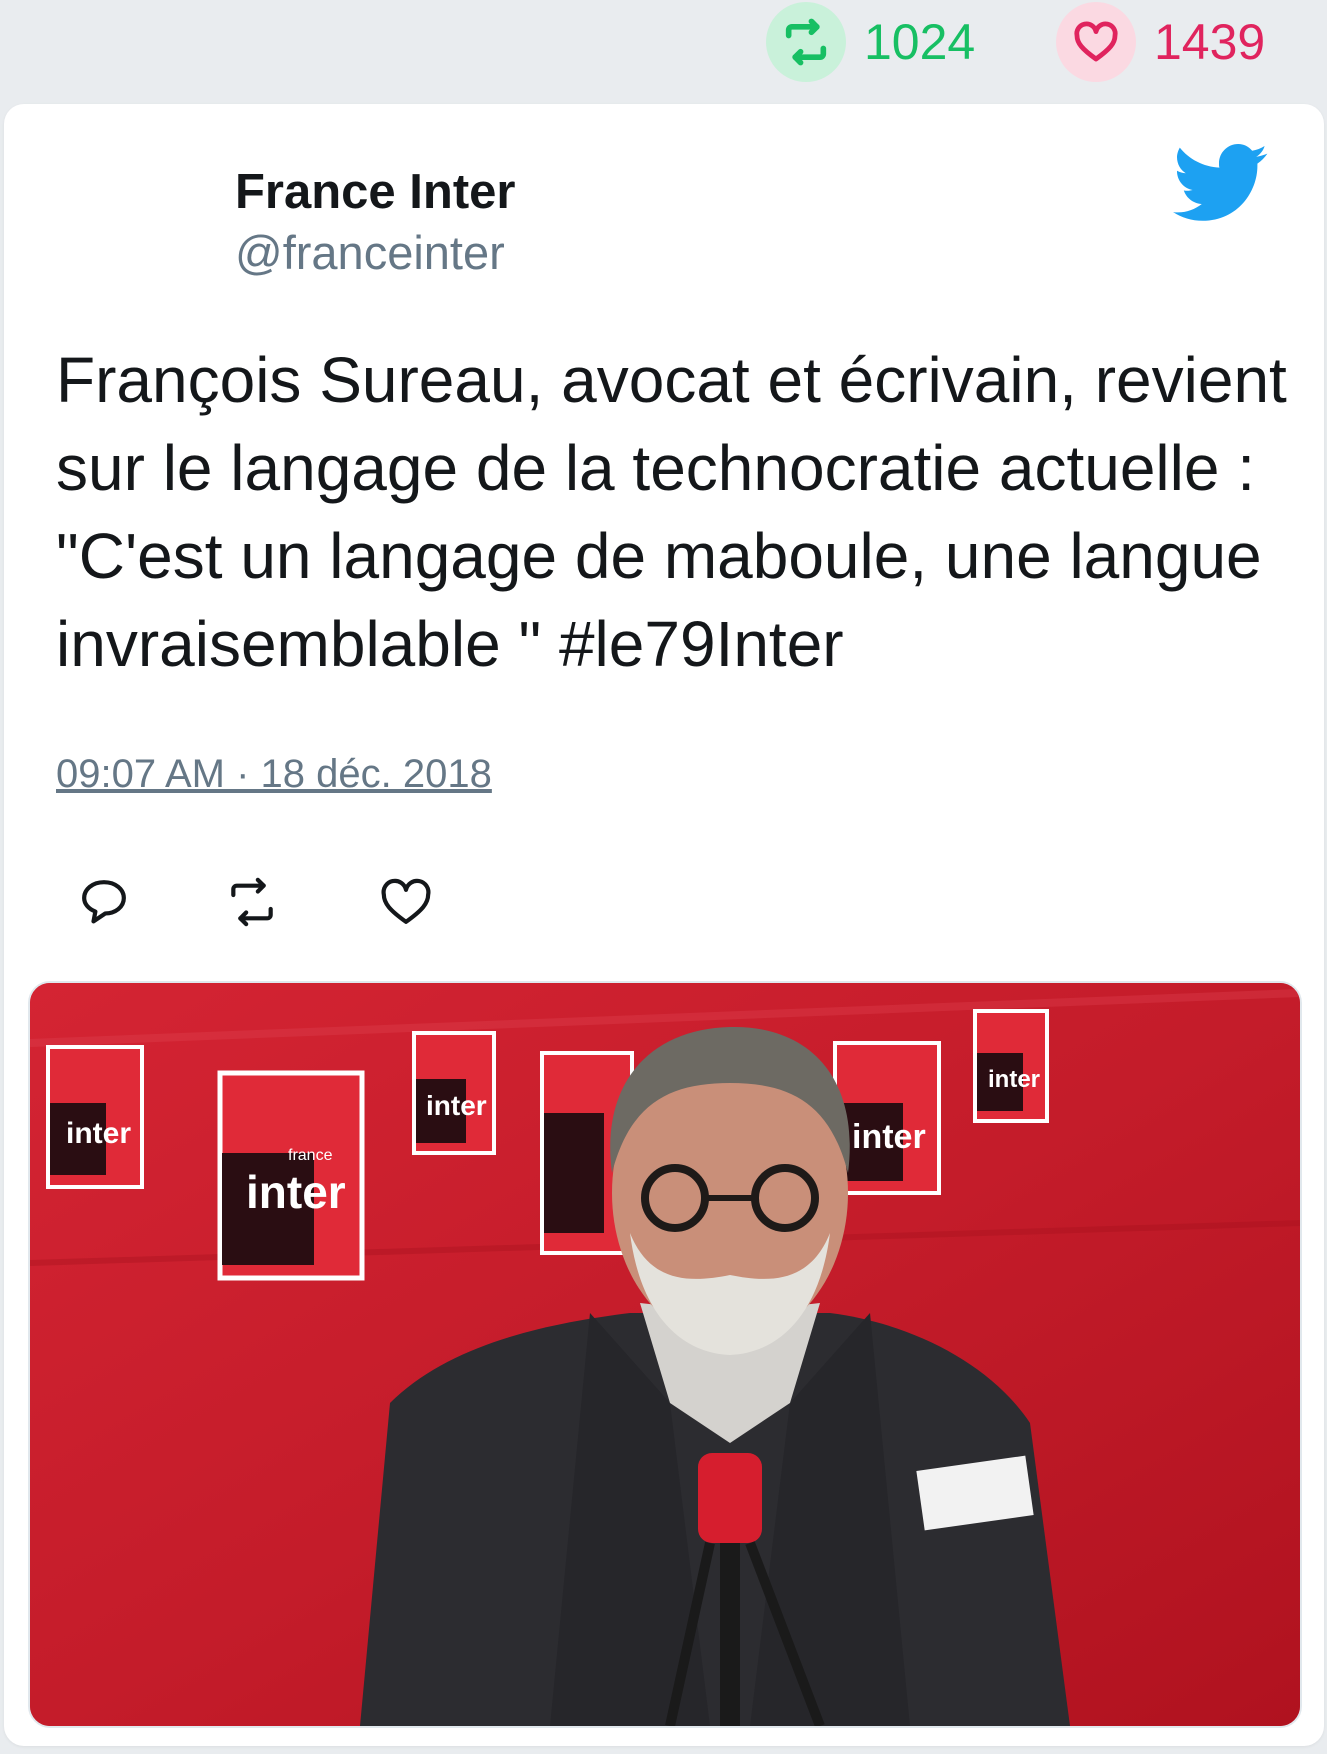 The image size is (1327, 1754). I want to click on inter-logo-panel: france inter, so click(291, 1175).